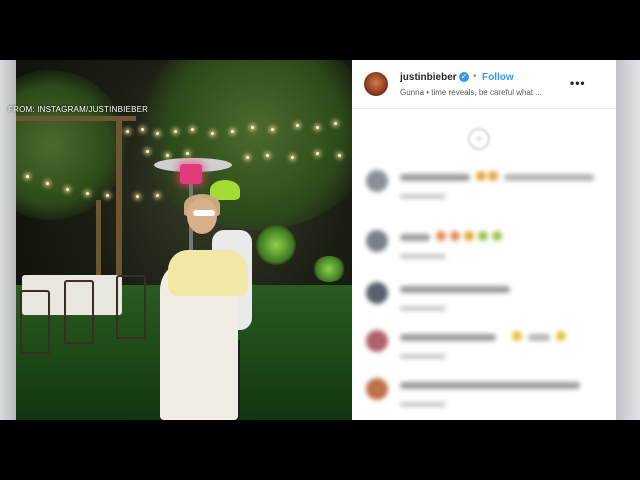 The width and height of the screenshot is (640, 480). I want to click on profile-avatar, so click(376, 84).